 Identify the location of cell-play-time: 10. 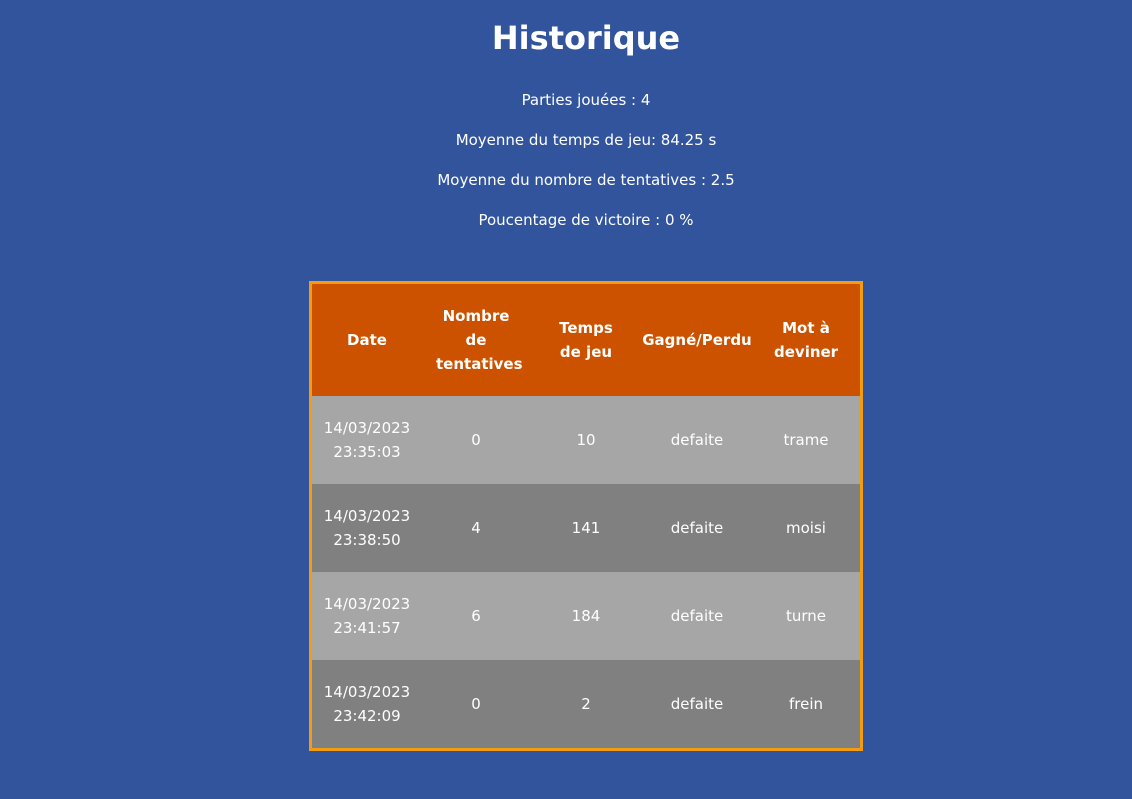
(586, 440).